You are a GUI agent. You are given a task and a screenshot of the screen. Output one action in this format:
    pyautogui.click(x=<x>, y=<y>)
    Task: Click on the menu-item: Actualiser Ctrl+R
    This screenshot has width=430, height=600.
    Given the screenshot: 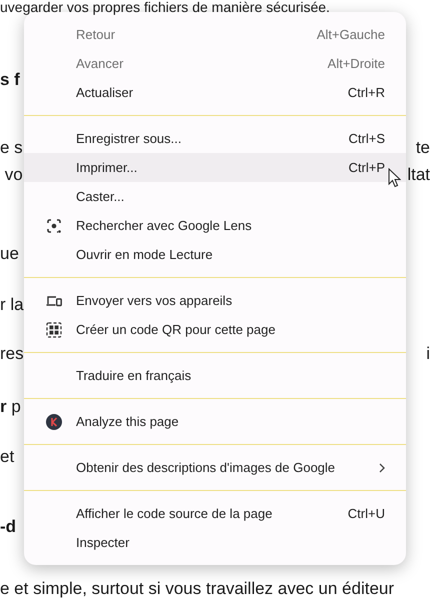 What is the action you would take?
    pyautogui.click(x=215, y=92)
    